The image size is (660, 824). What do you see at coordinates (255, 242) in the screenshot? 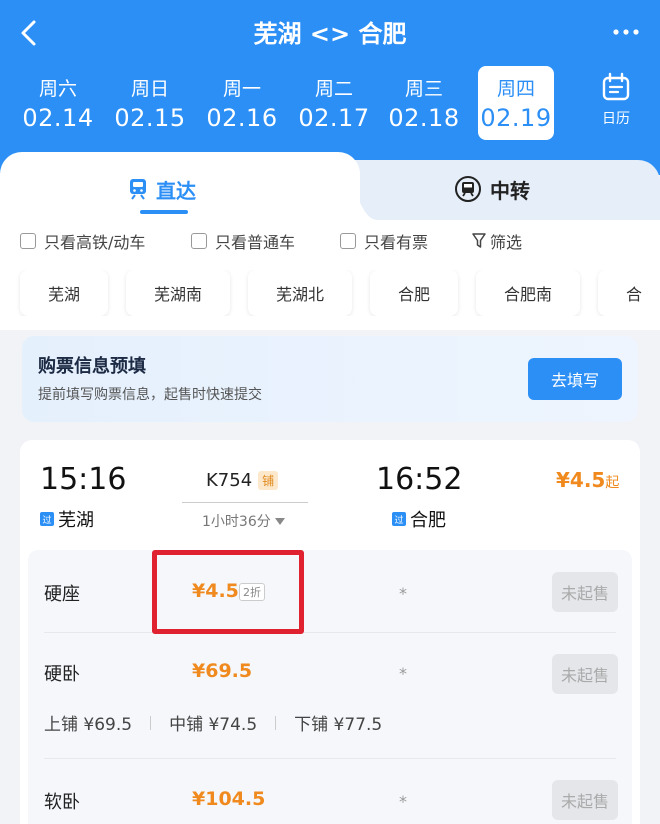
I see `filter-label: 只看普通车` at bounding box center [255, 242].